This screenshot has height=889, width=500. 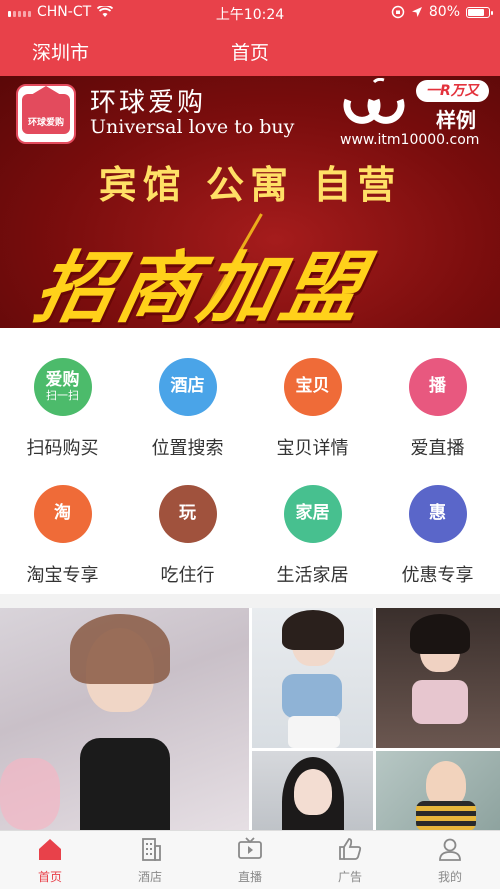 I want to click on location-icon, so click(x=416, y=12).